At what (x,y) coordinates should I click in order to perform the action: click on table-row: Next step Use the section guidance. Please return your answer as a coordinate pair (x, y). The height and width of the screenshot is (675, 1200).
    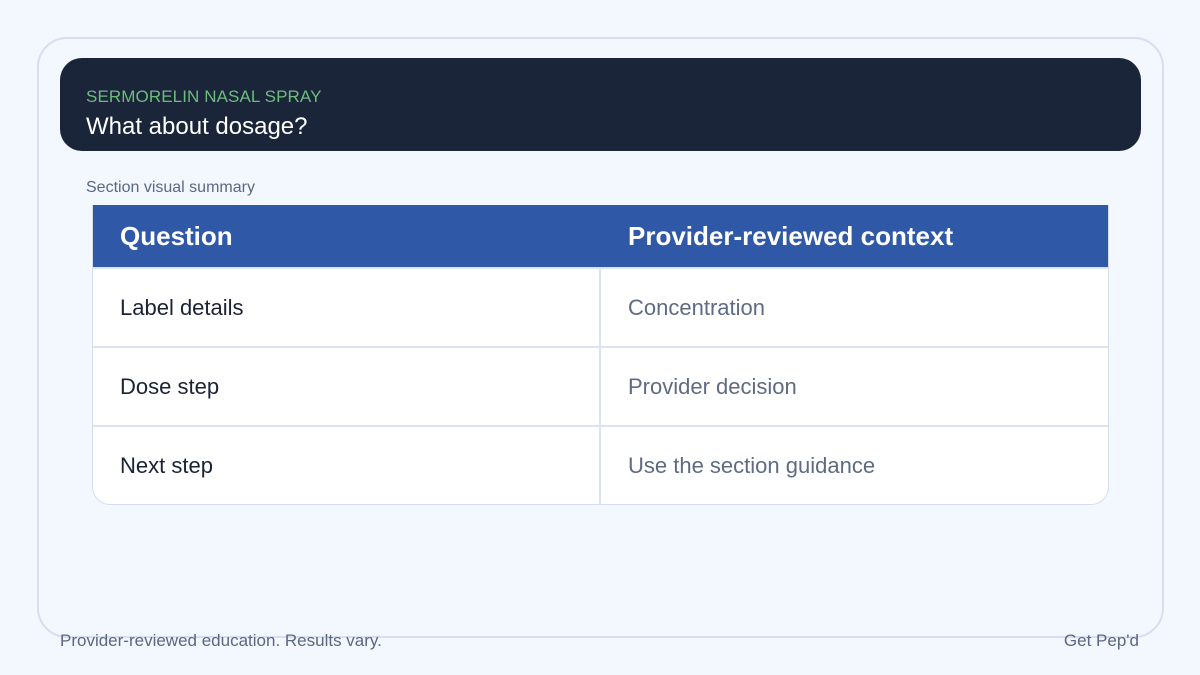
    Looking at the image, I should click on (600, 464).